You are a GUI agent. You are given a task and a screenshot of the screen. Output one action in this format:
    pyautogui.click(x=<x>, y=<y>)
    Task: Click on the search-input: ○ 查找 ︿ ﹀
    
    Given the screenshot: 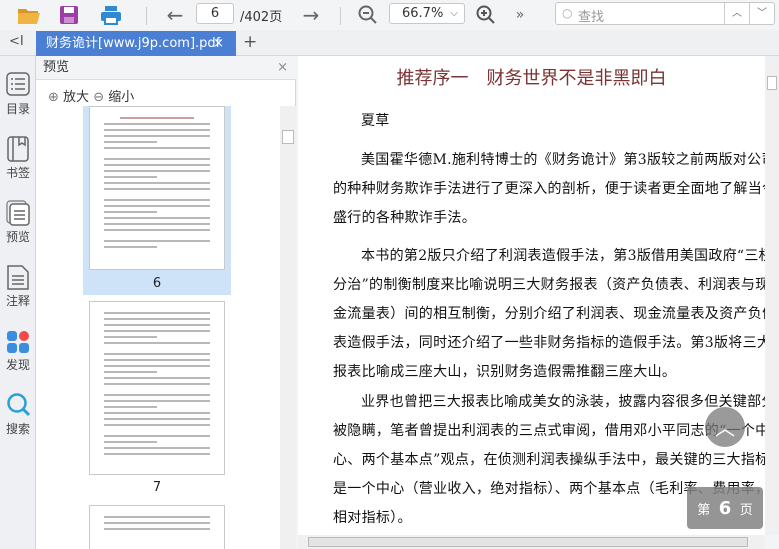 What is the action you would take?
    pyautogui.click(x=665, y=13)
    